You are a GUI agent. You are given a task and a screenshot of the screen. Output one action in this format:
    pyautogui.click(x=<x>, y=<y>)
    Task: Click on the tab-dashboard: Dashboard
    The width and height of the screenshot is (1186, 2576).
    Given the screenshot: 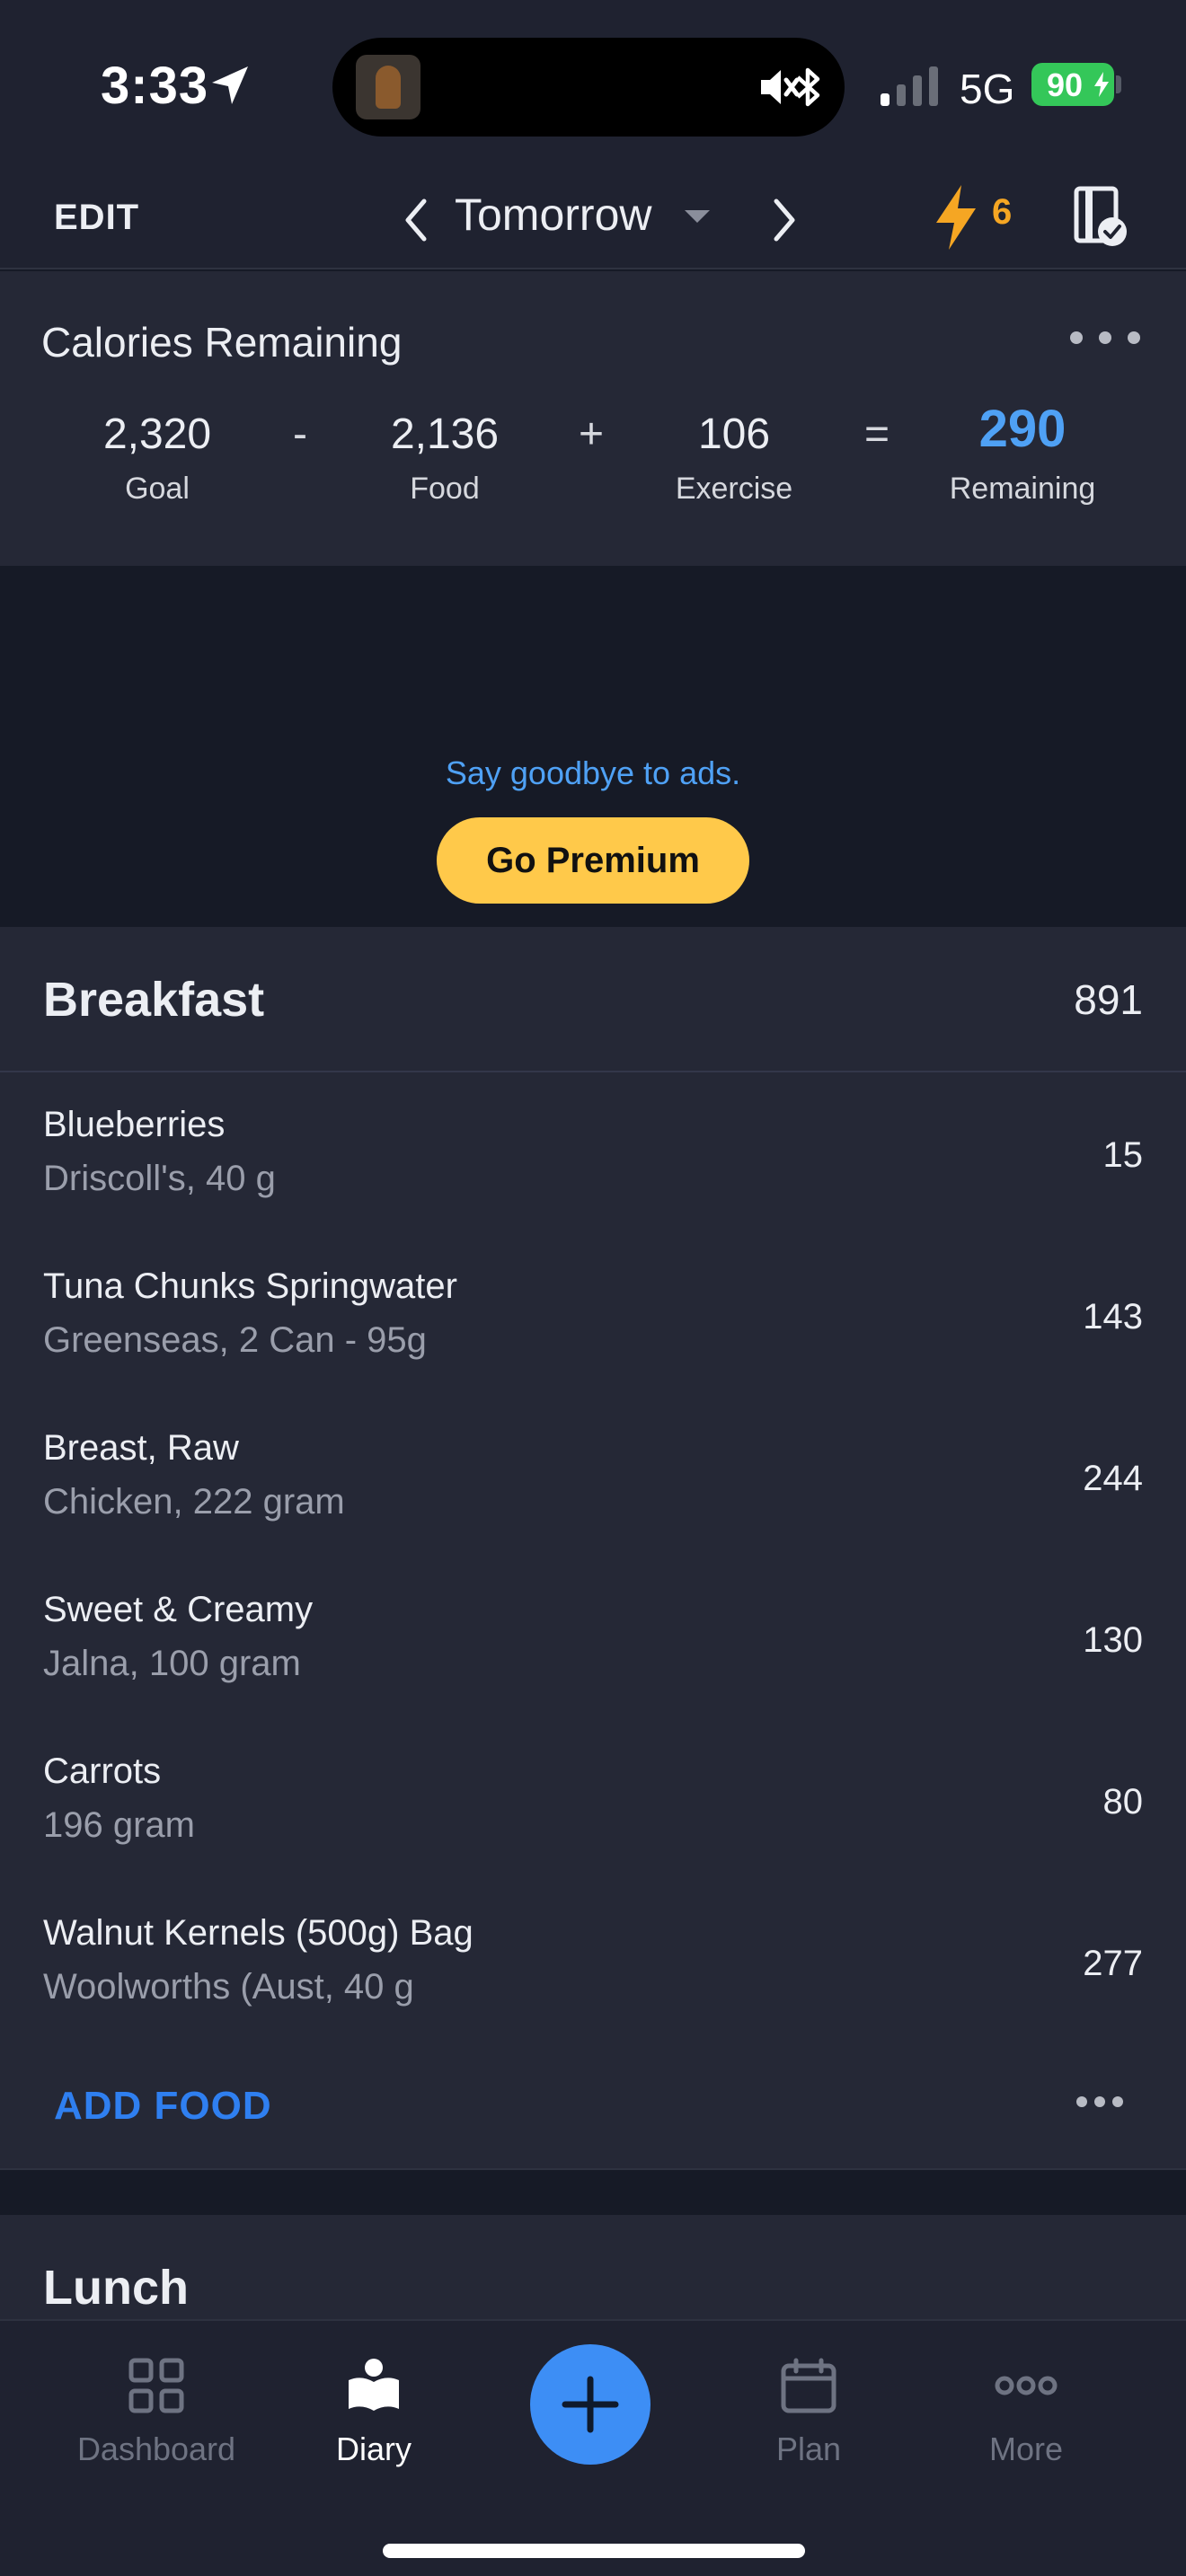 What is the action you would take?
    pyautogui.click(x=156, y=2412)
    